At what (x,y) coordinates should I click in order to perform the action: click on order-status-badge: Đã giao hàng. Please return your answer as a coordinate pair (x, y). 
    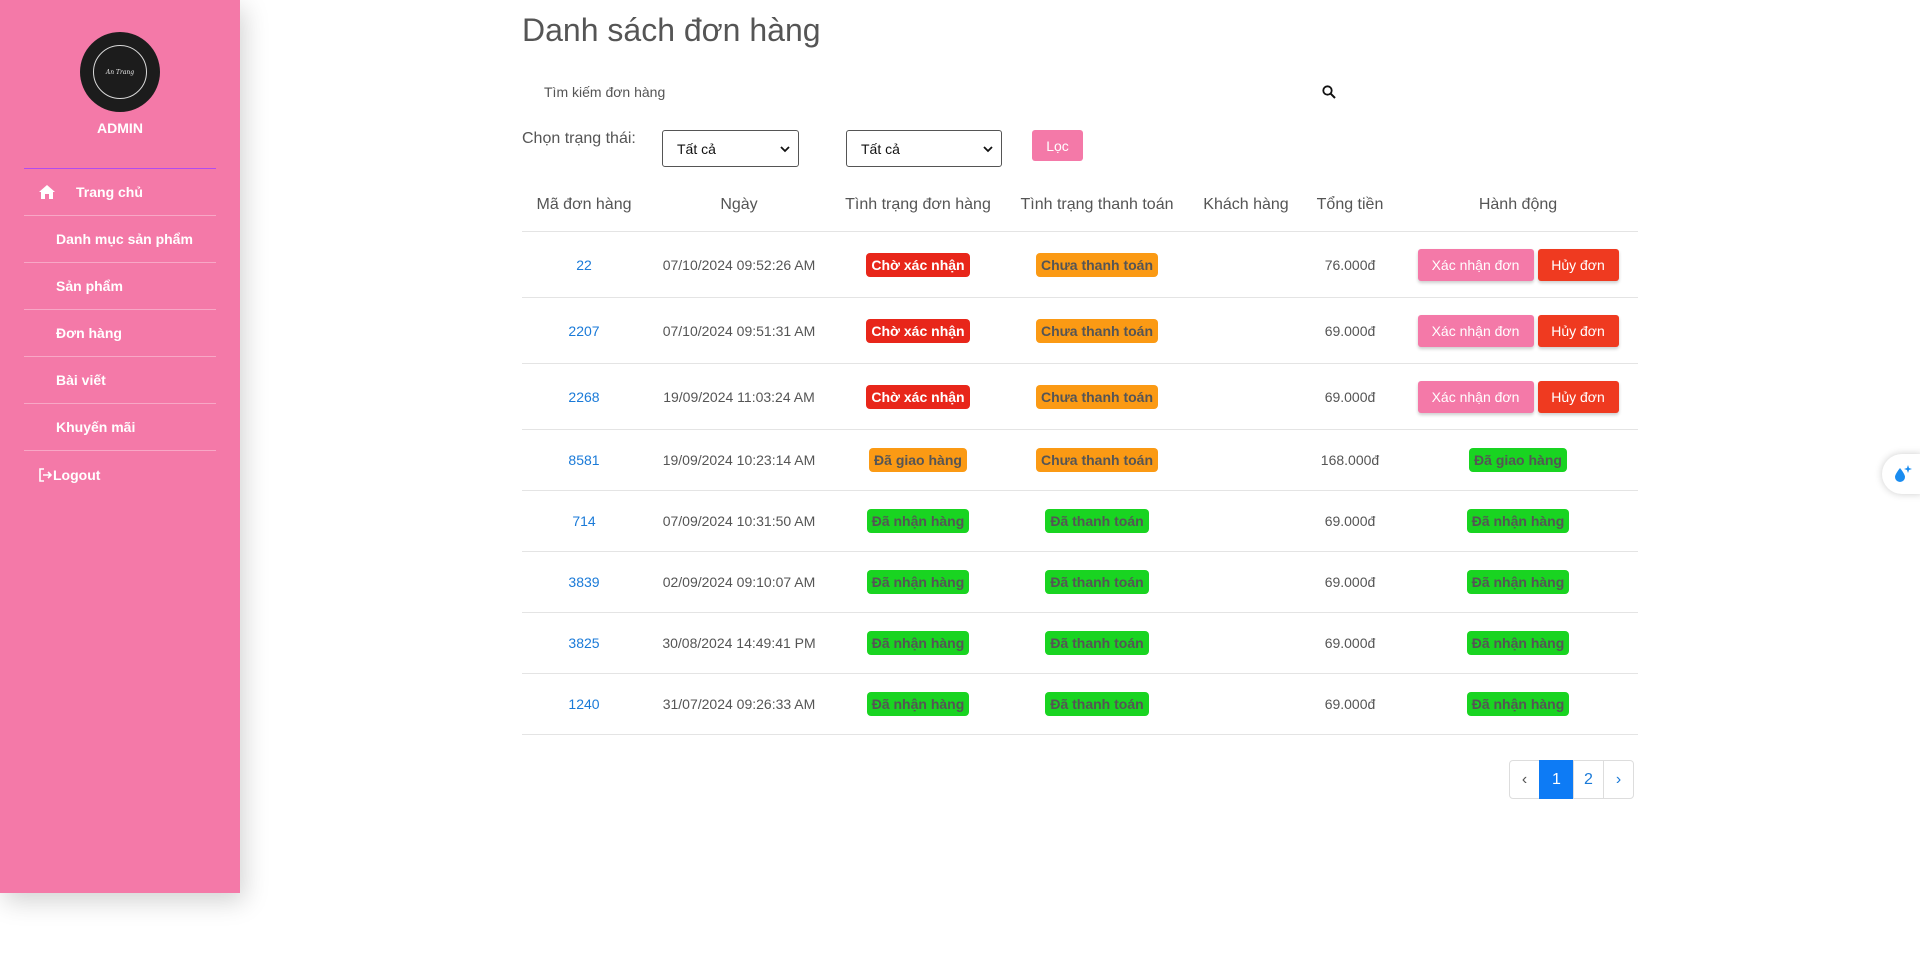
    Looking at the image, I should click on (918, 460).